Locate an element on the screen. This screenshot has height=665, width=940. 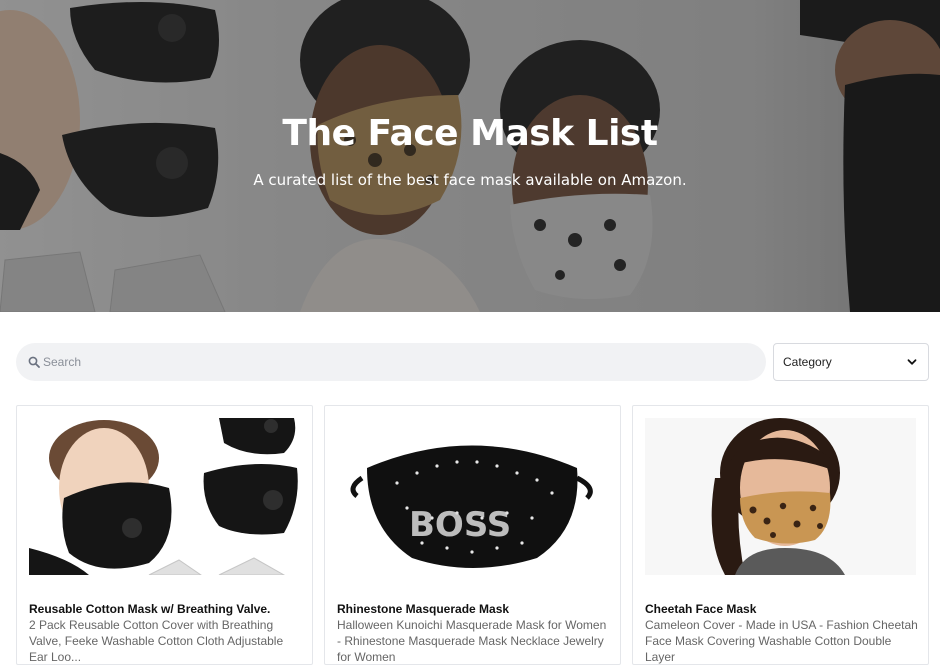
product-image: BOSS is located at coordinates (472, 496).